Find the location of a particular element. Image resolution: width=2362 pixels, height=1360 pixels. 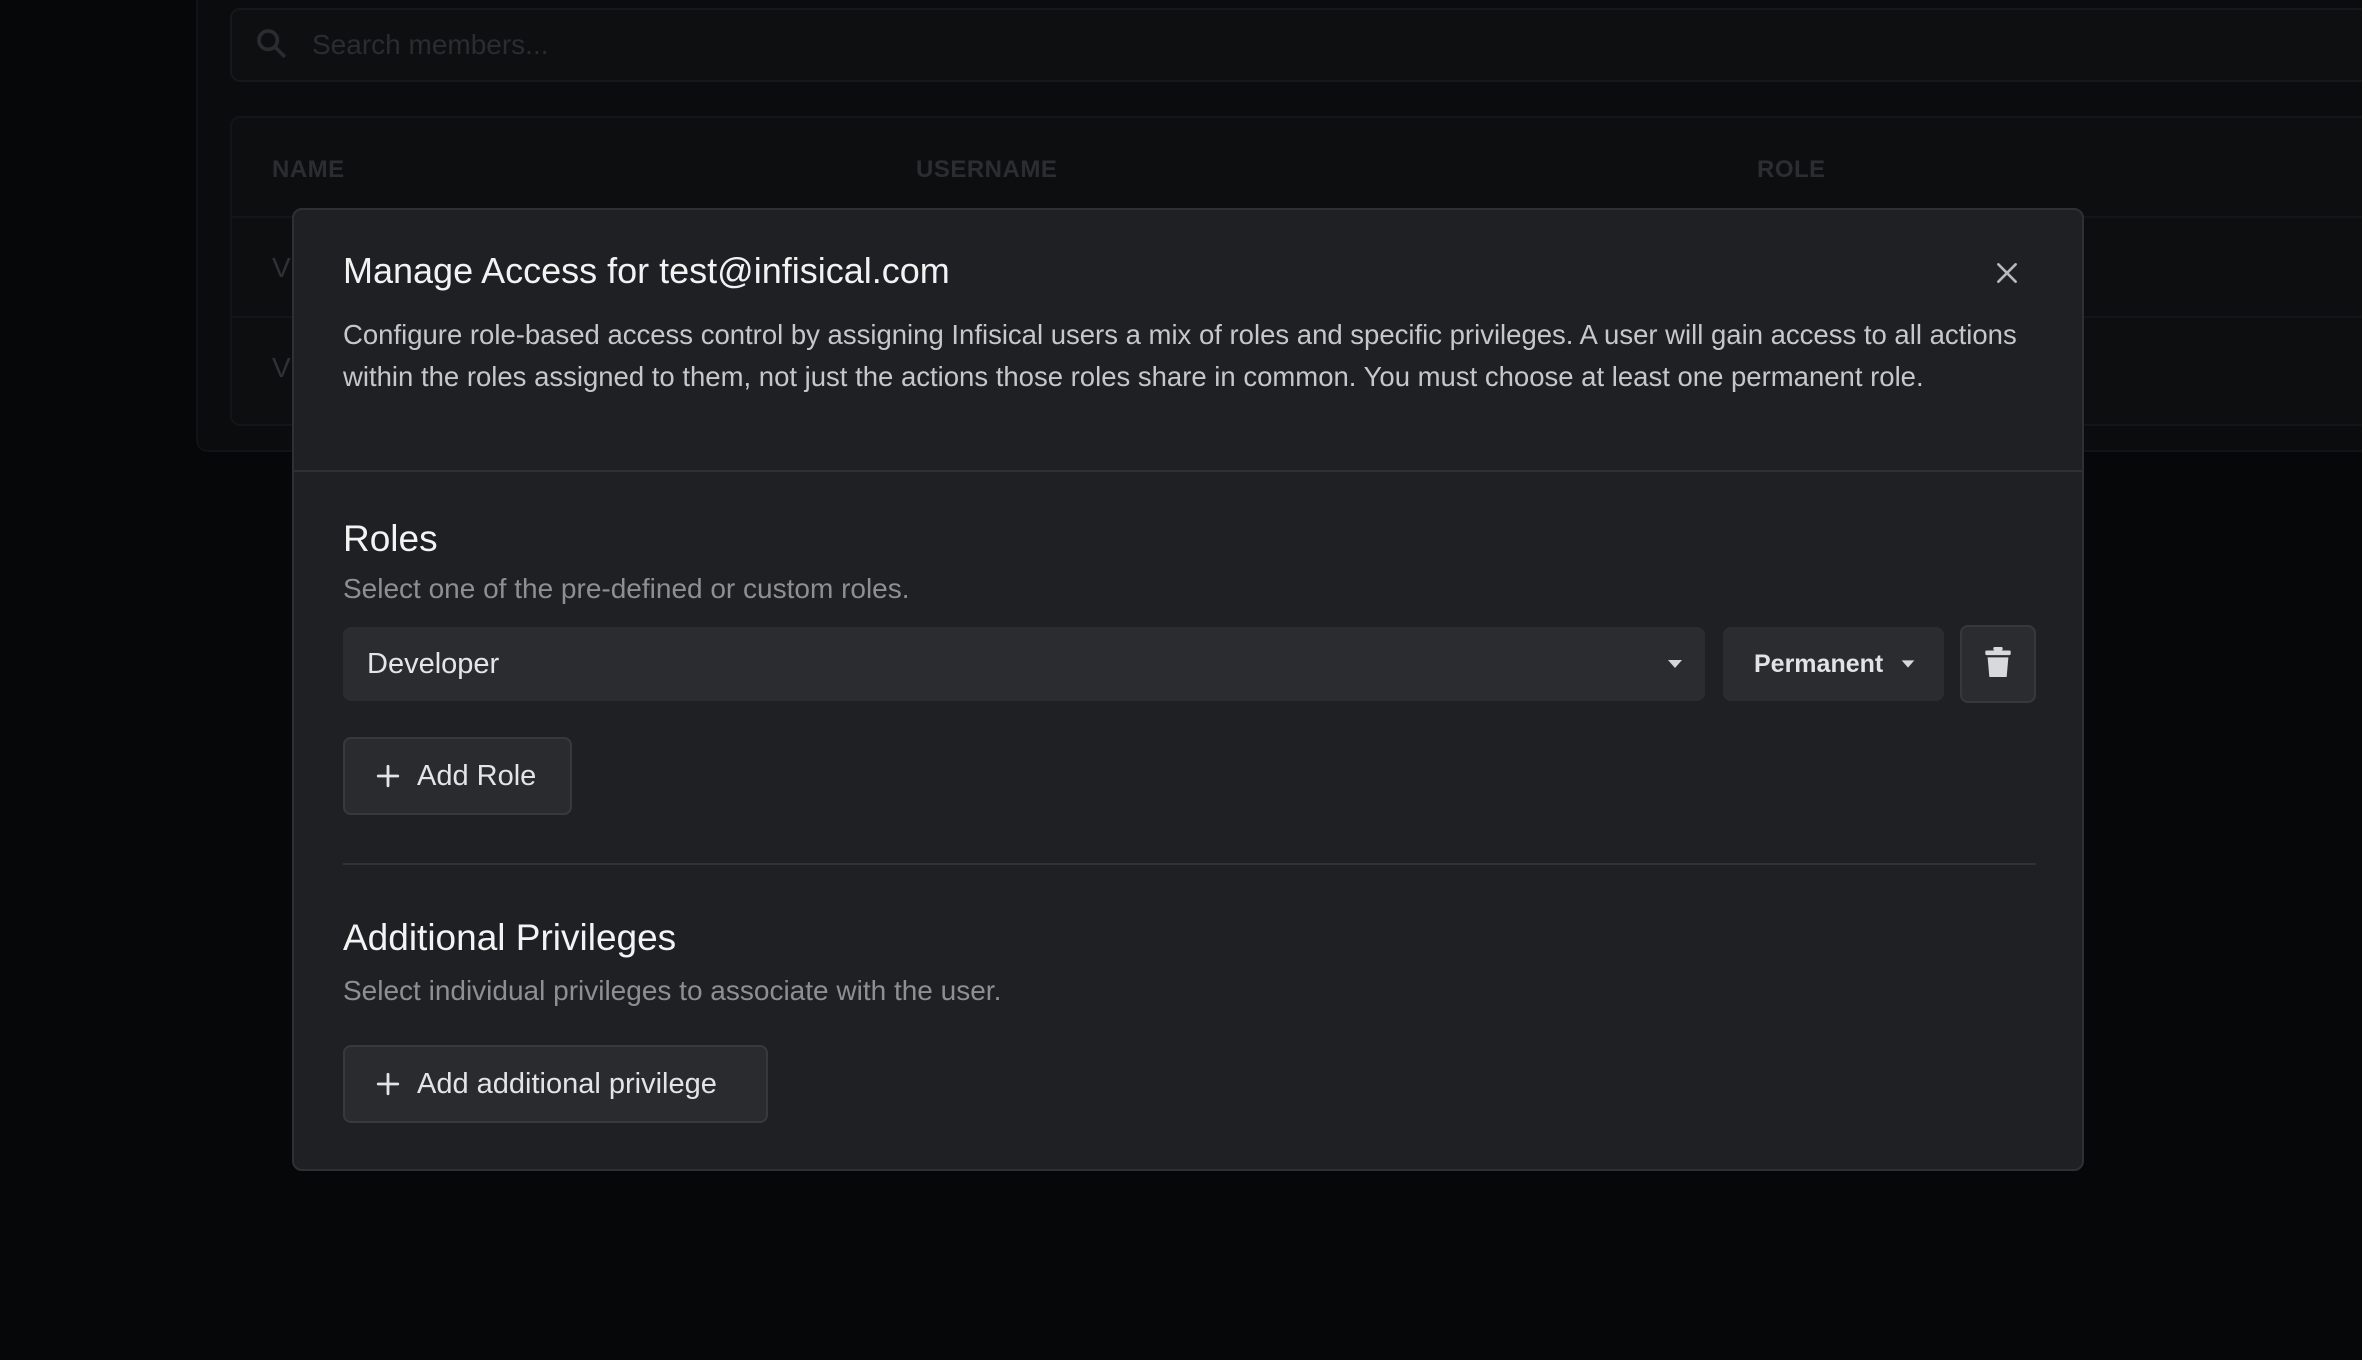

column-header-name: NAME is located at coordinates (308, 169).